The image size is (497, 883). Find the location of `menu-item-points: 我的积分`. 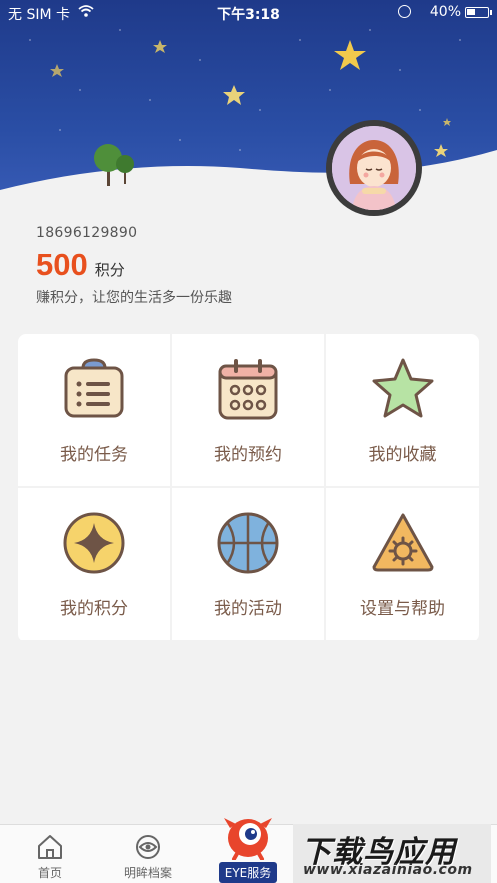

menu-item-points: 我的积分 is located at coordinates (94, 564).